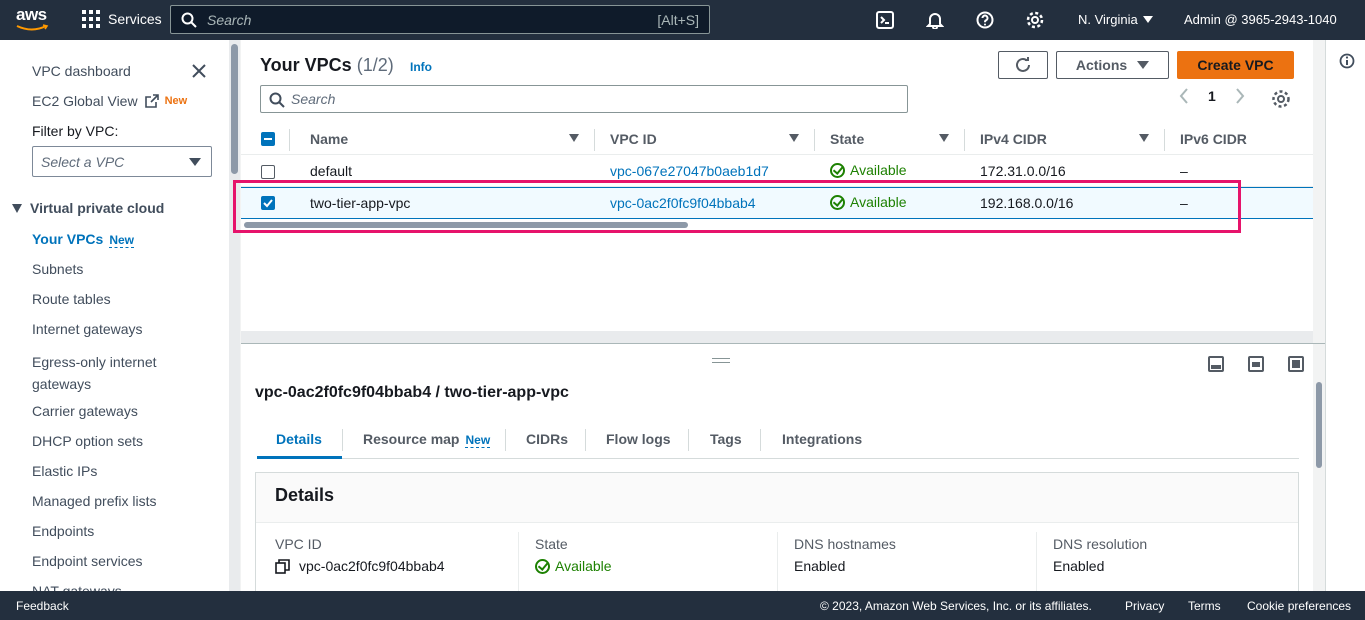  I want to click on tab-integrations: Integrations, so click(822, 439).